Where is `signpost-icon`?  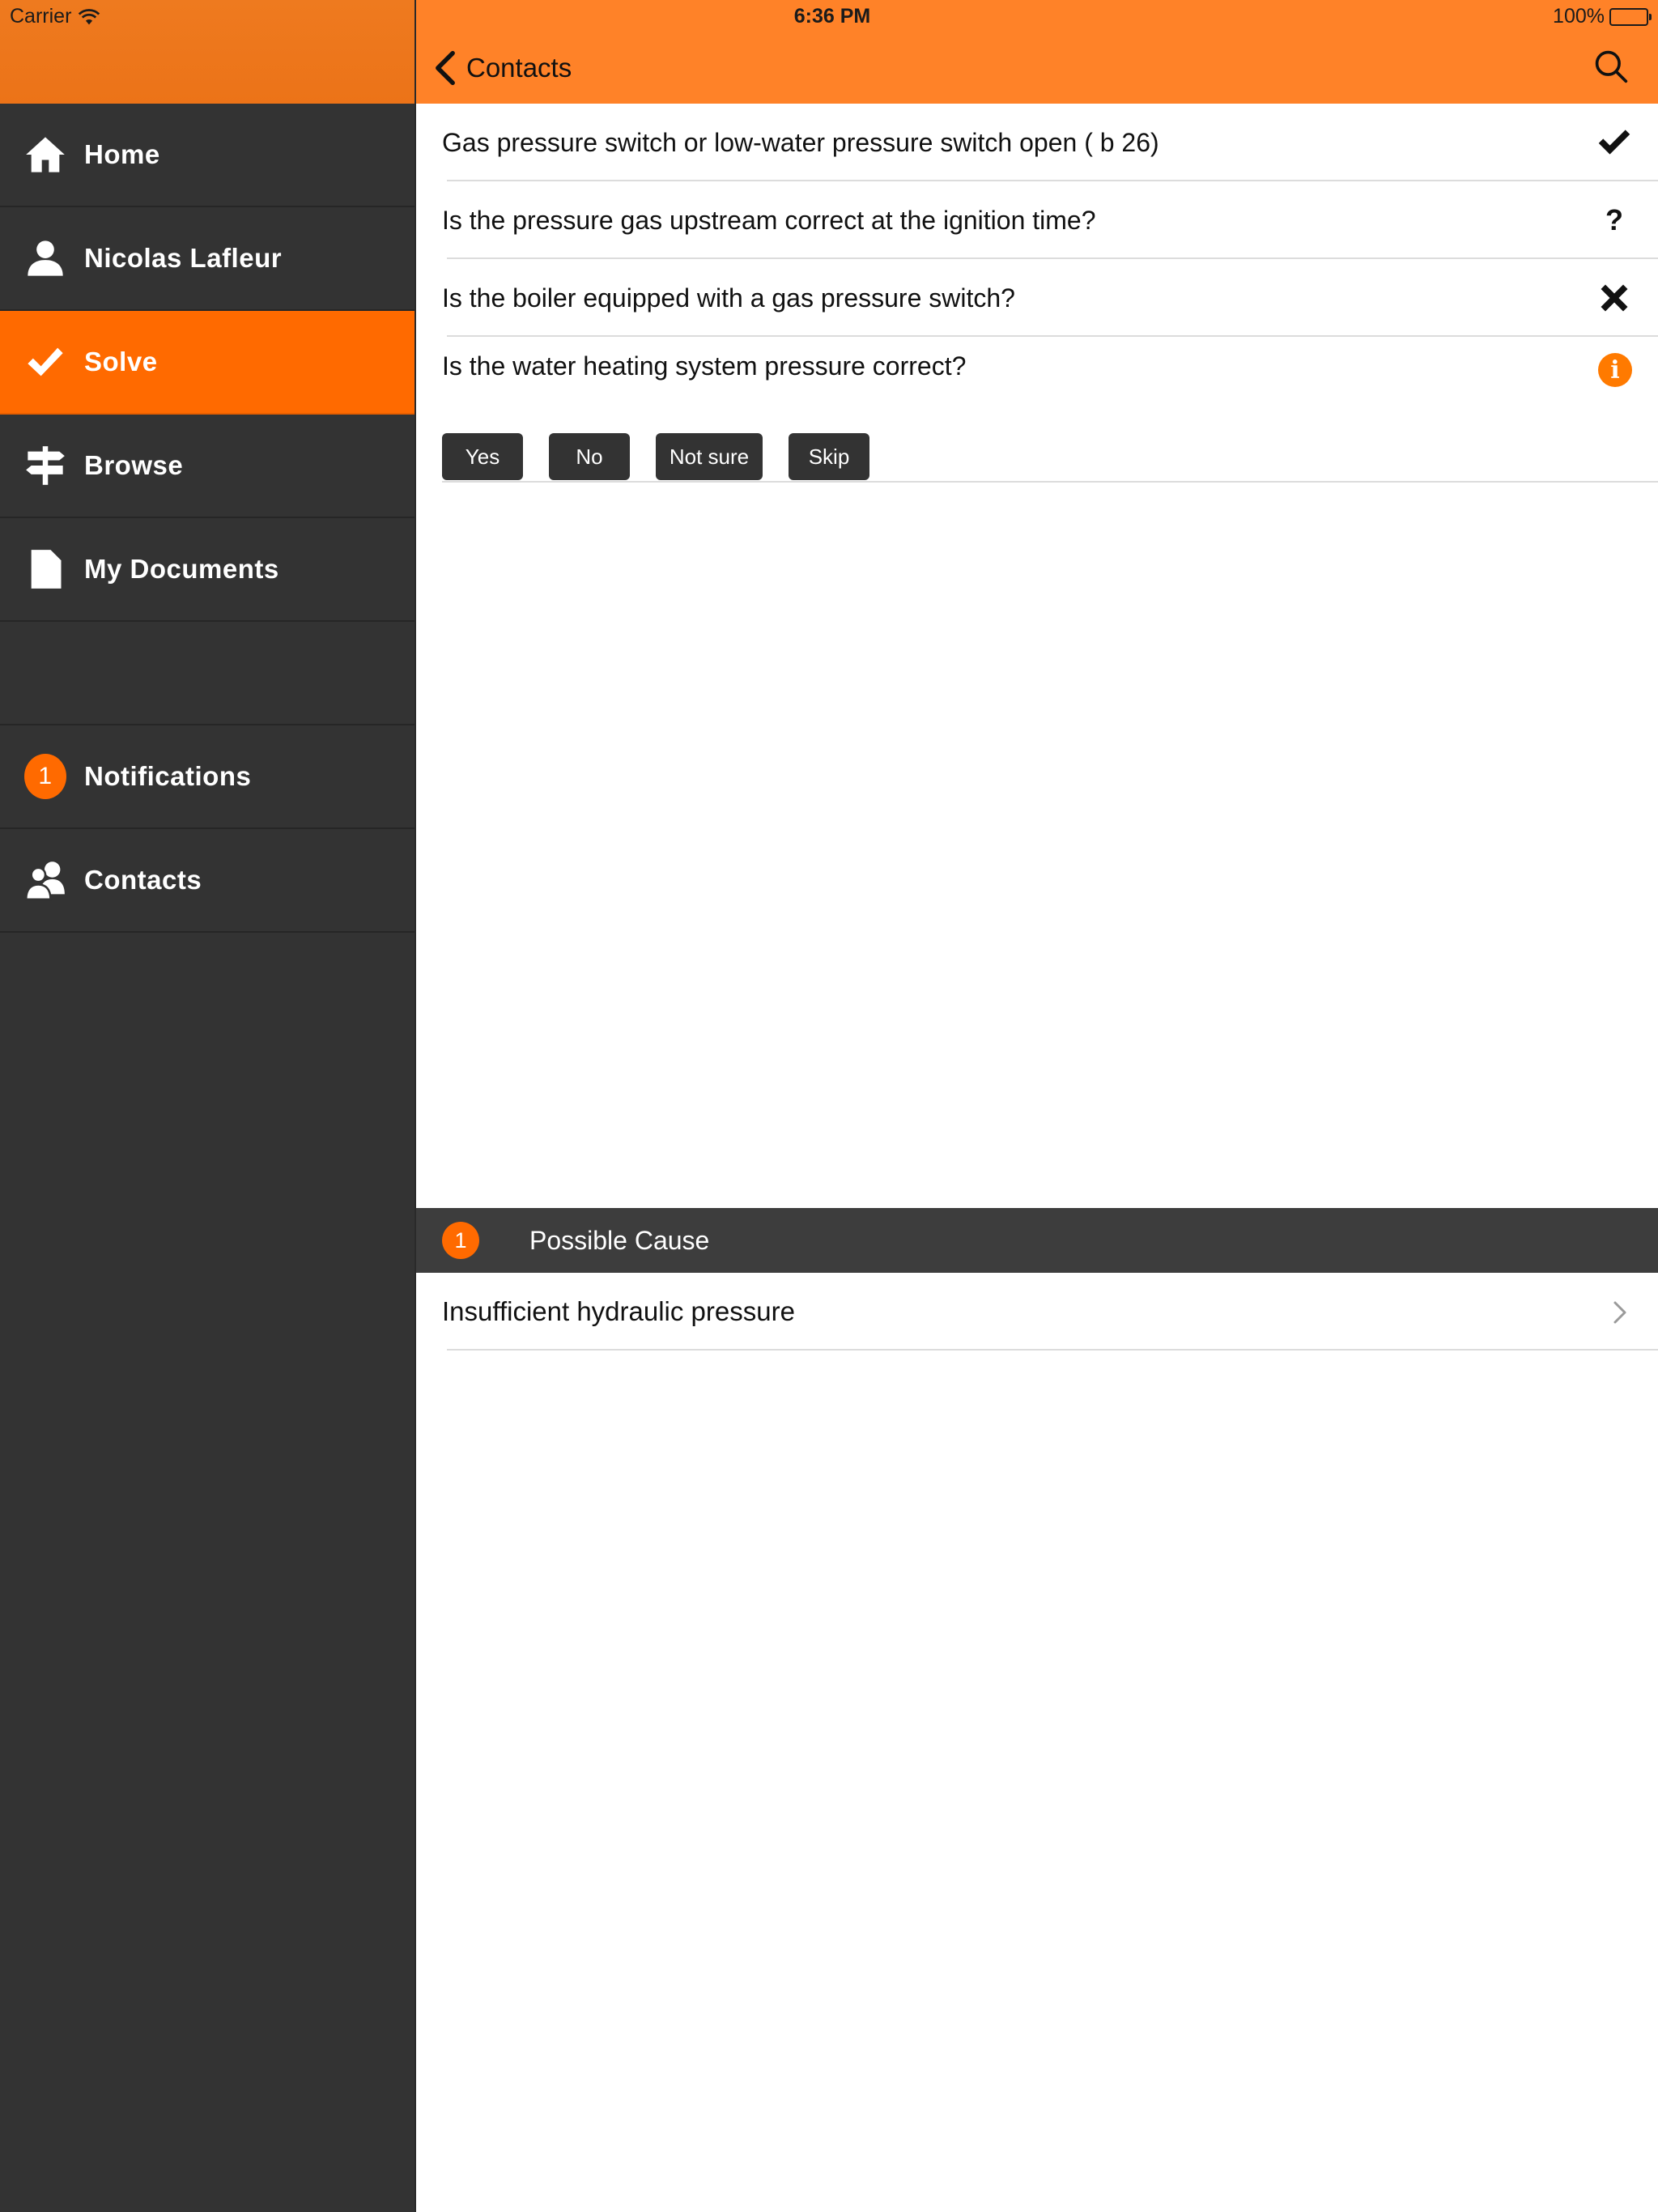 signpost-icon is located at coordinates (45, 466).